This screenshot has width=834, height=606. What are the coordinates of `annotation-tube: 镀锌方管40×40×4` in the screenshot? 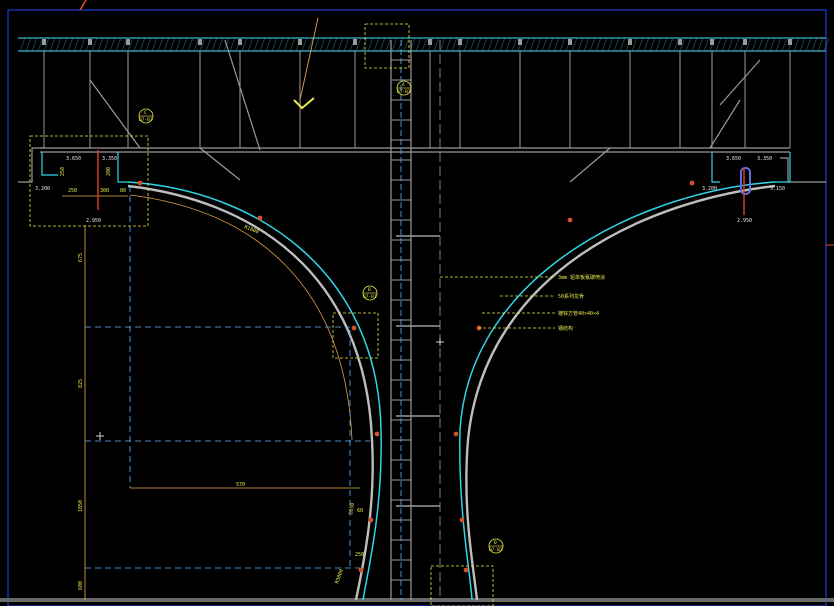 It's located at (578, 313).